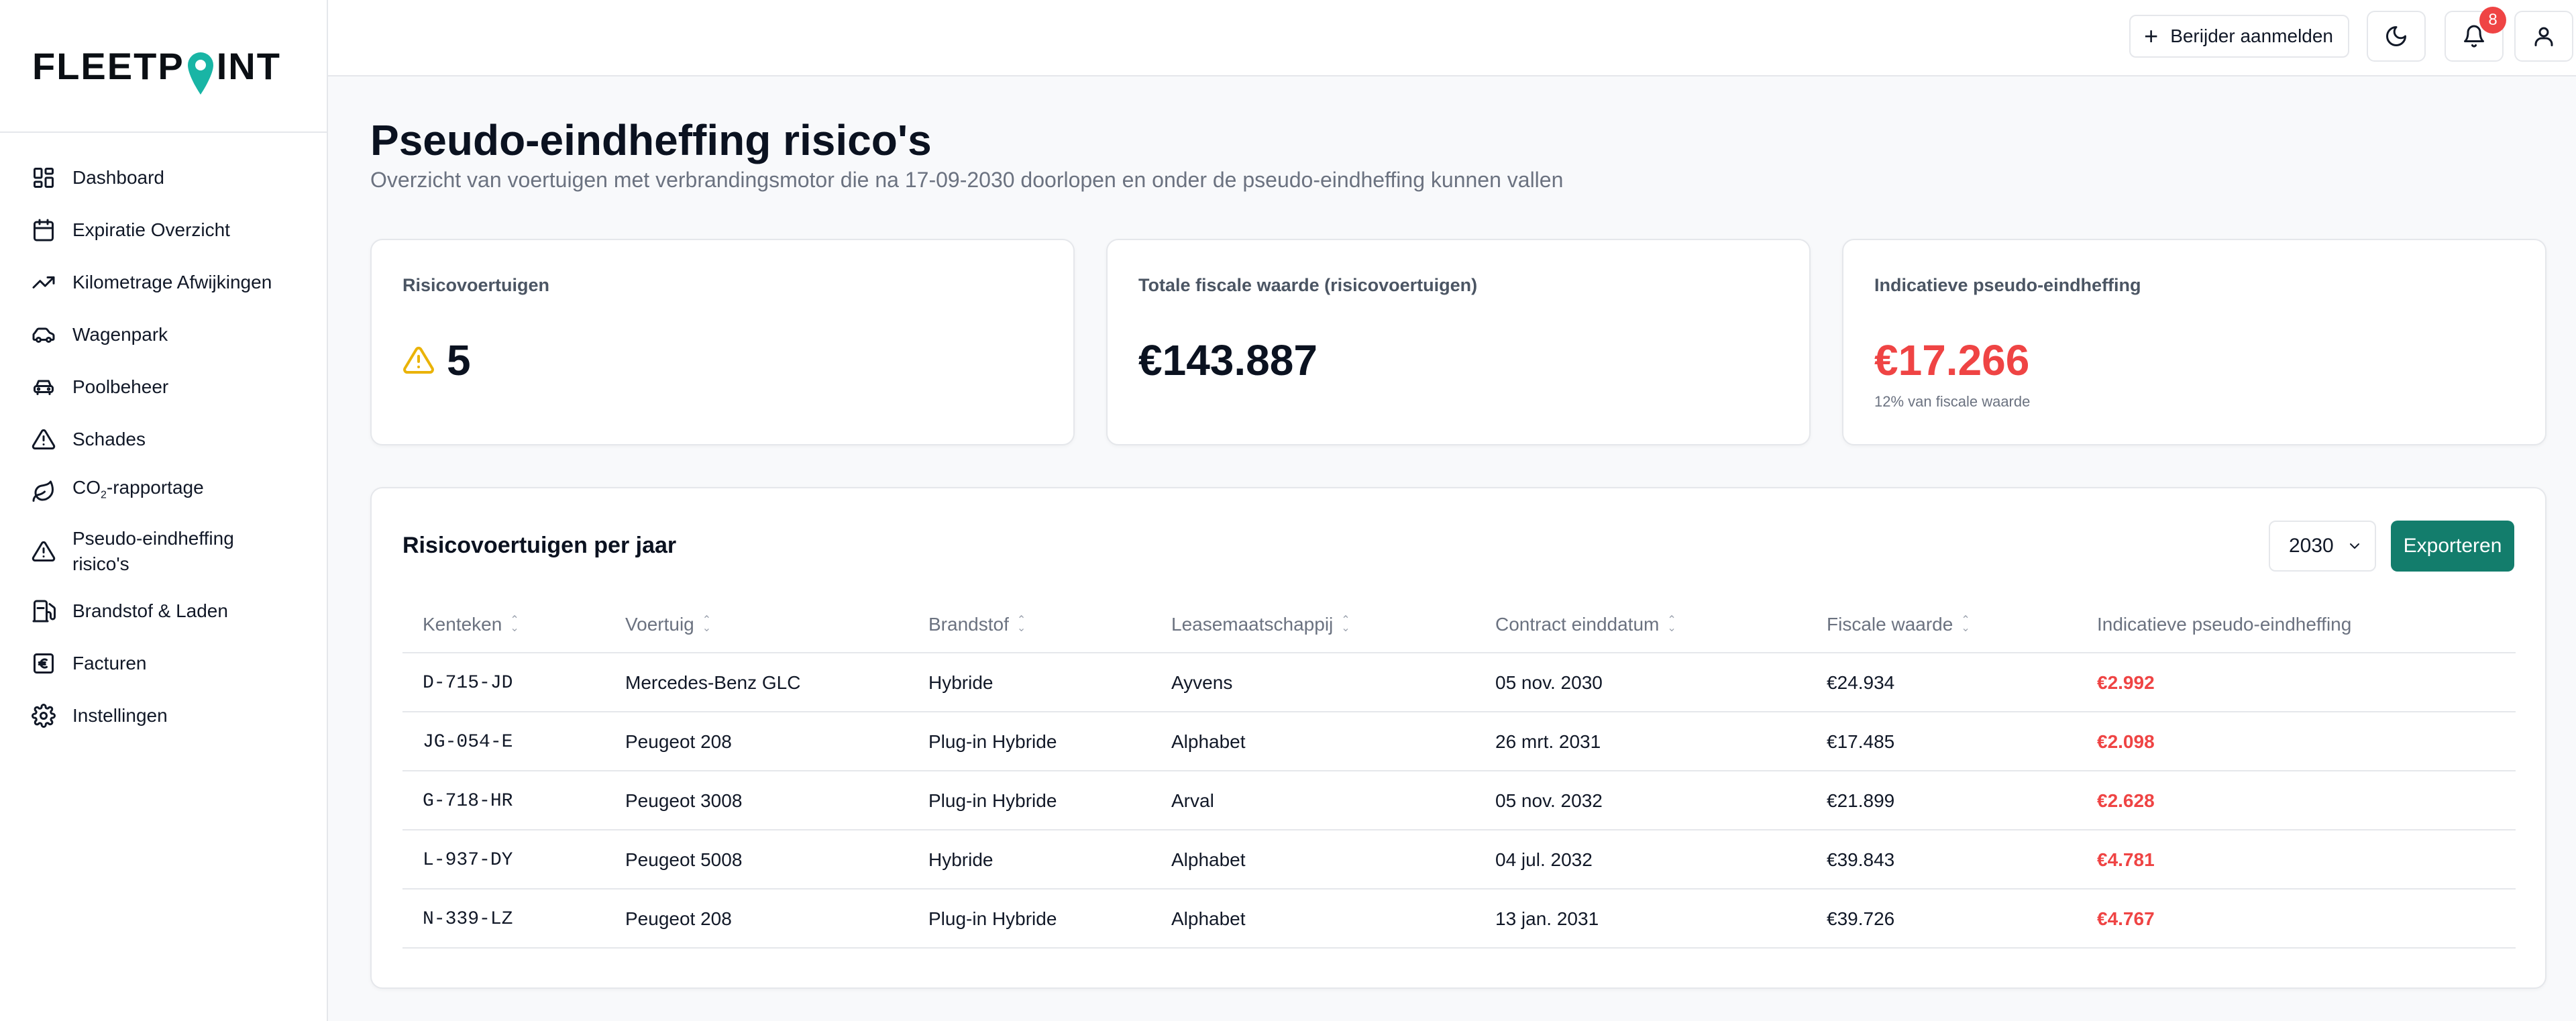 Image resolution: width=2576 pixels, height=1021 pixels. I want to click on label-line-1: Pseudo-eindheffing, so click(153, 538).